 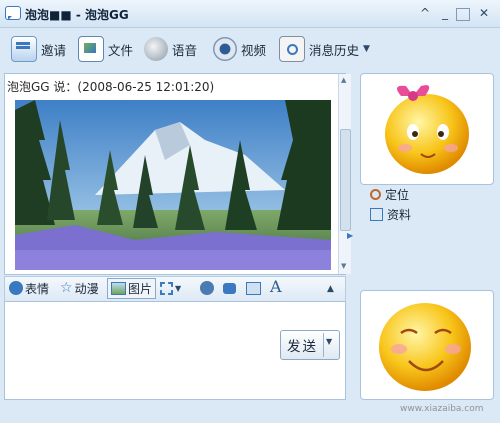 I want to click on image-tool-button, so click(x=253, y=288).